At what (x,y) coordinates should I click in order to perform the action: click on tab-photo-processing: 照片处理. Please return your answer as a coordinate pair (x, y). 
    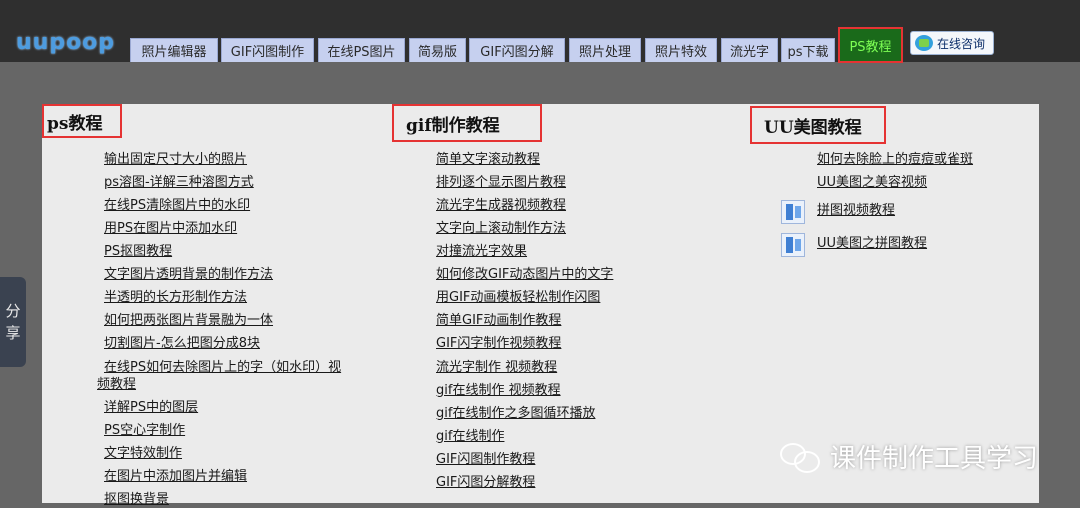
    Looking at the image, I should click on (605, 50).